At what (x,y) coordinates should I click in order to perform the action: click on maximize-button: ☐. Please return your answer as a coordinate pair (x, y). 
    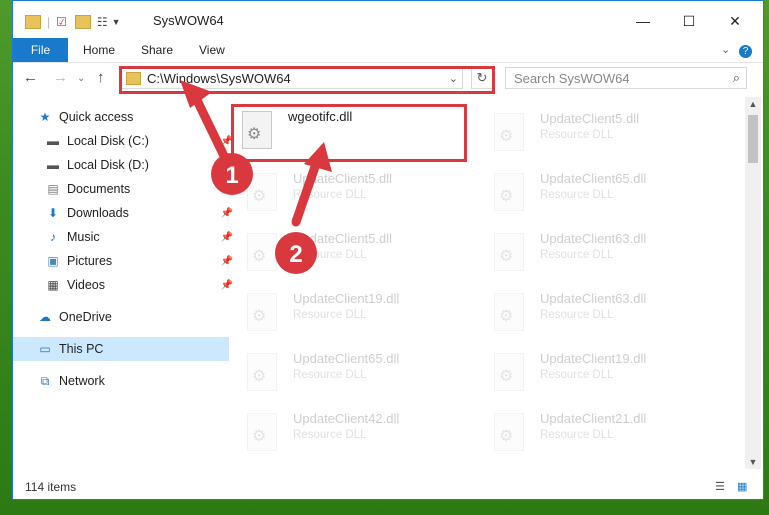
    Looking at the image, I should click on (689, 21).